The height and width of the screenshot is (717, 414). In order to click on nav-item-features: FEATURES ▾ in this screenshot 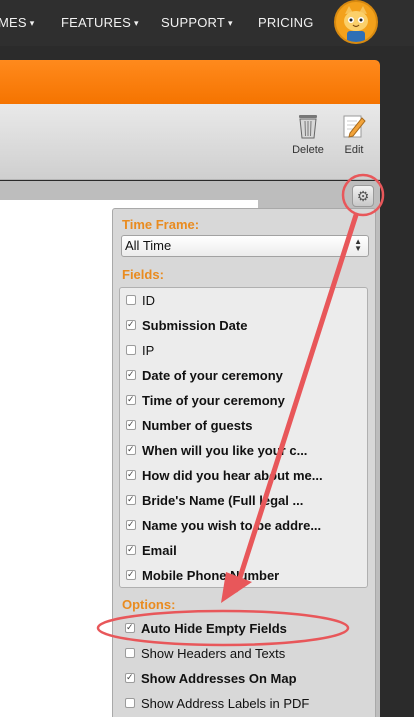, I will do `click(100, 22)`.